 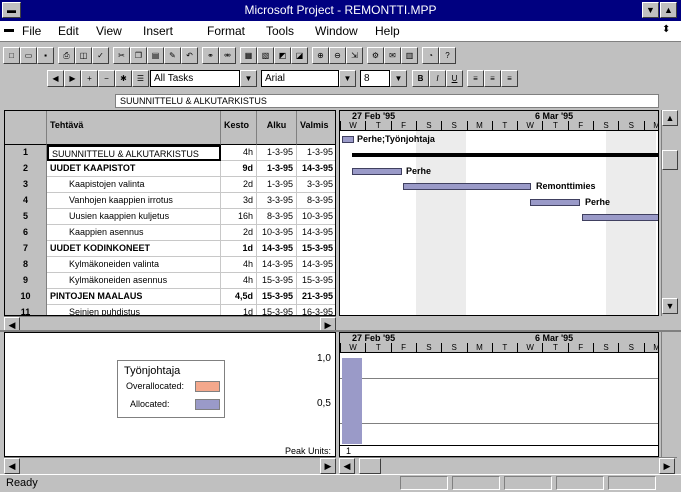 What do you see at coordinates (277, 128) in the screenshot?
I see `col-header-start: Alku` at bounding box center [277, 128].